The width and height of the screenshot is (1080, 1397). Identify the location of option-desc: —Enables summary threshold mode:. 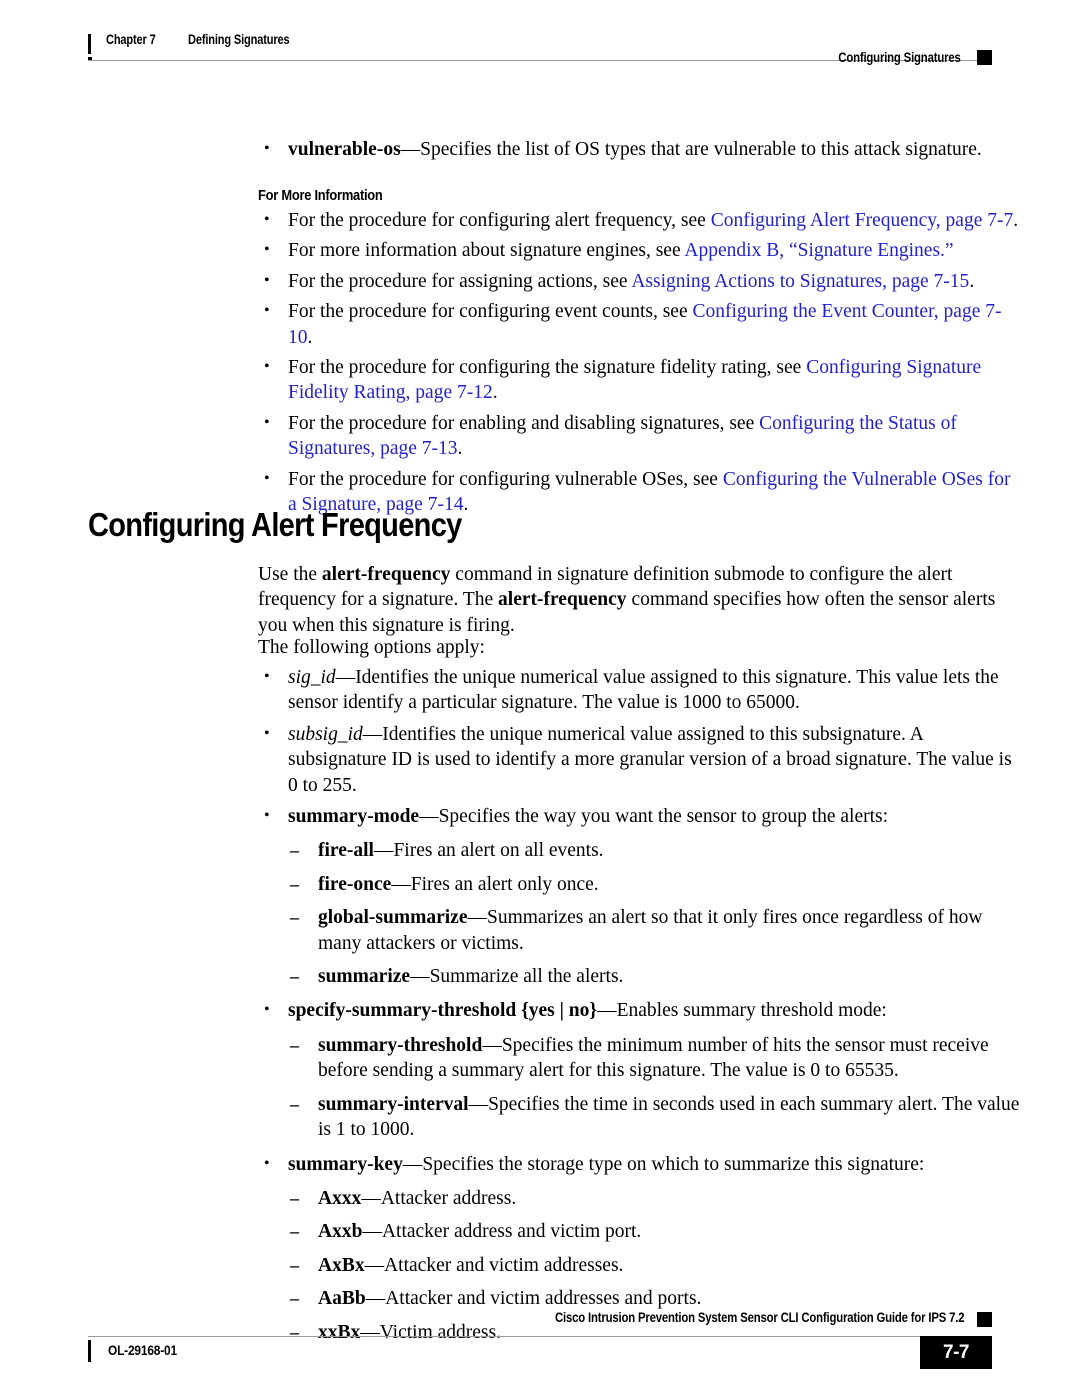
(742, 1011).